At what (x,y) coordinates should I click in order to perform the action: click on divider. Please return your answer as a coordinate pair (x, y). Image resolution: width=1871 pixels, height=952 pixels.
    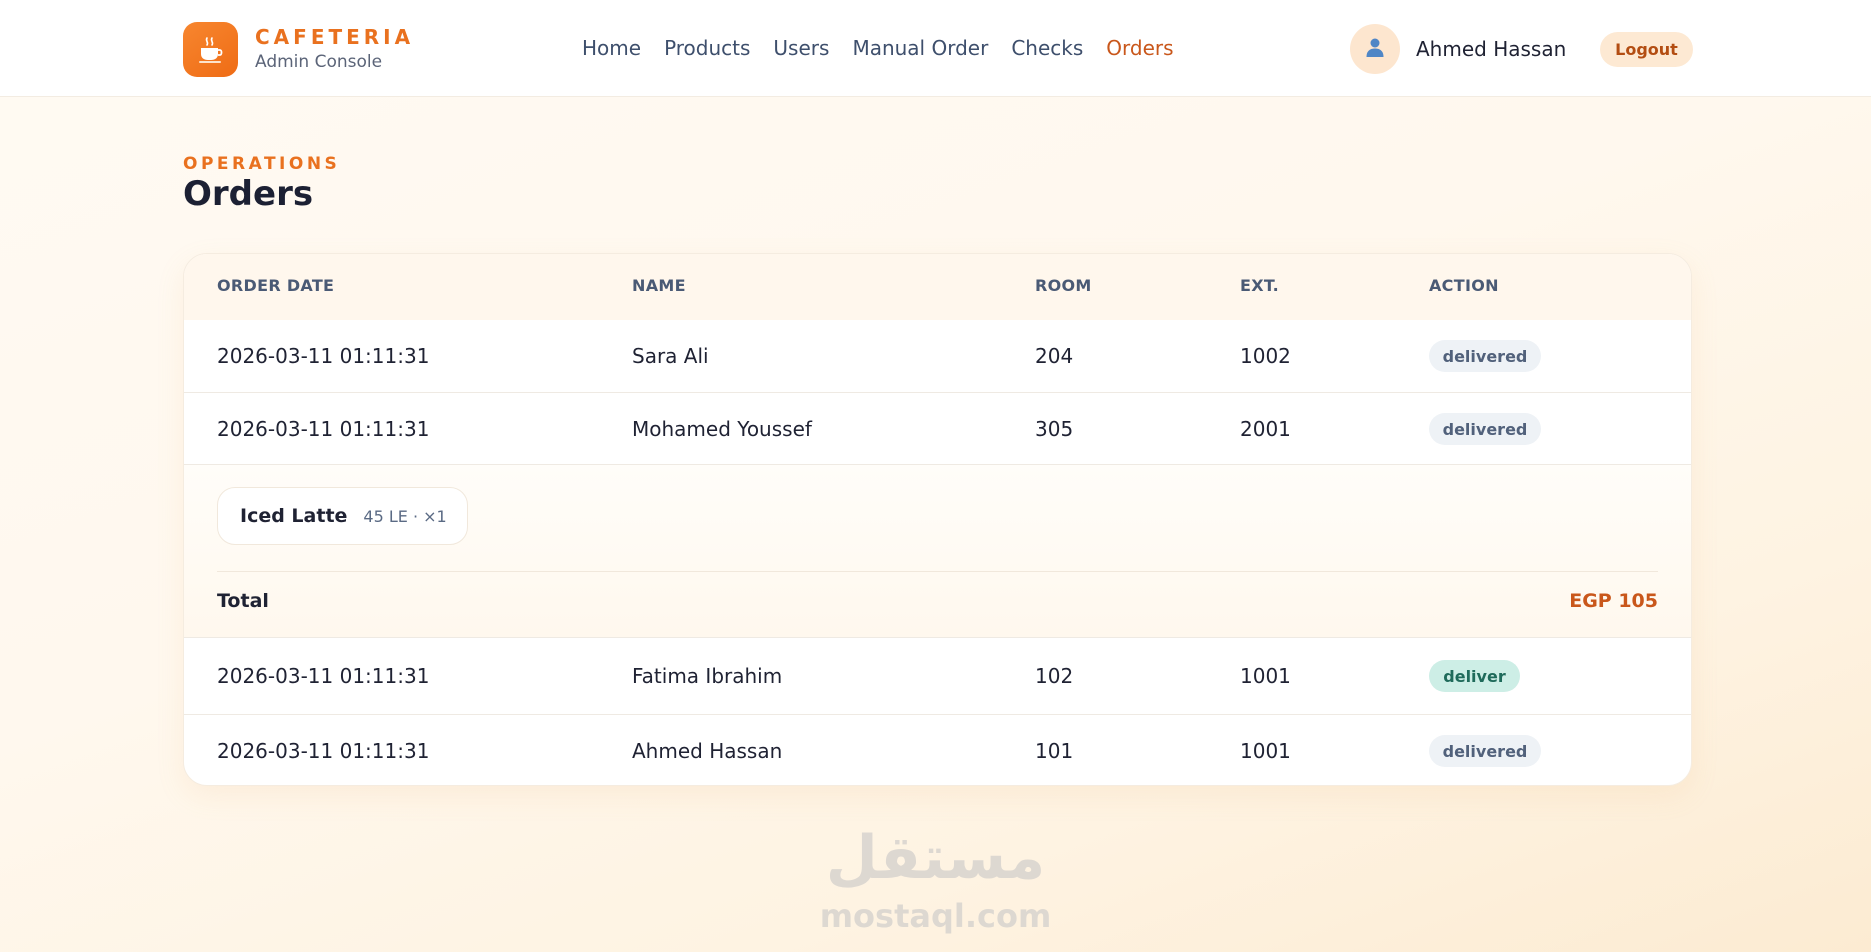
    Looking at the image, I should click on (937, 571).